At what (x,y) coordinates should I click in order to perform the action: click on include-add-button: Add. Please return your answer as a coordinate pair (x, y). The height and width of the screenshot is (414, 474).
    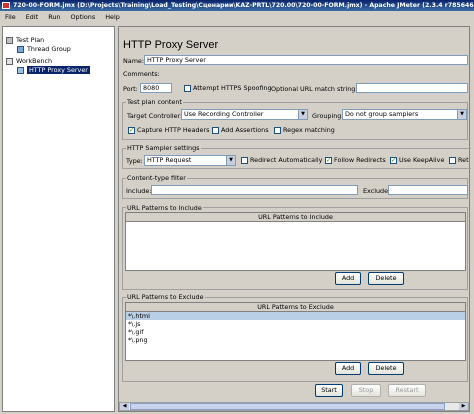
    Looking at the image, I should click on (348, 278).